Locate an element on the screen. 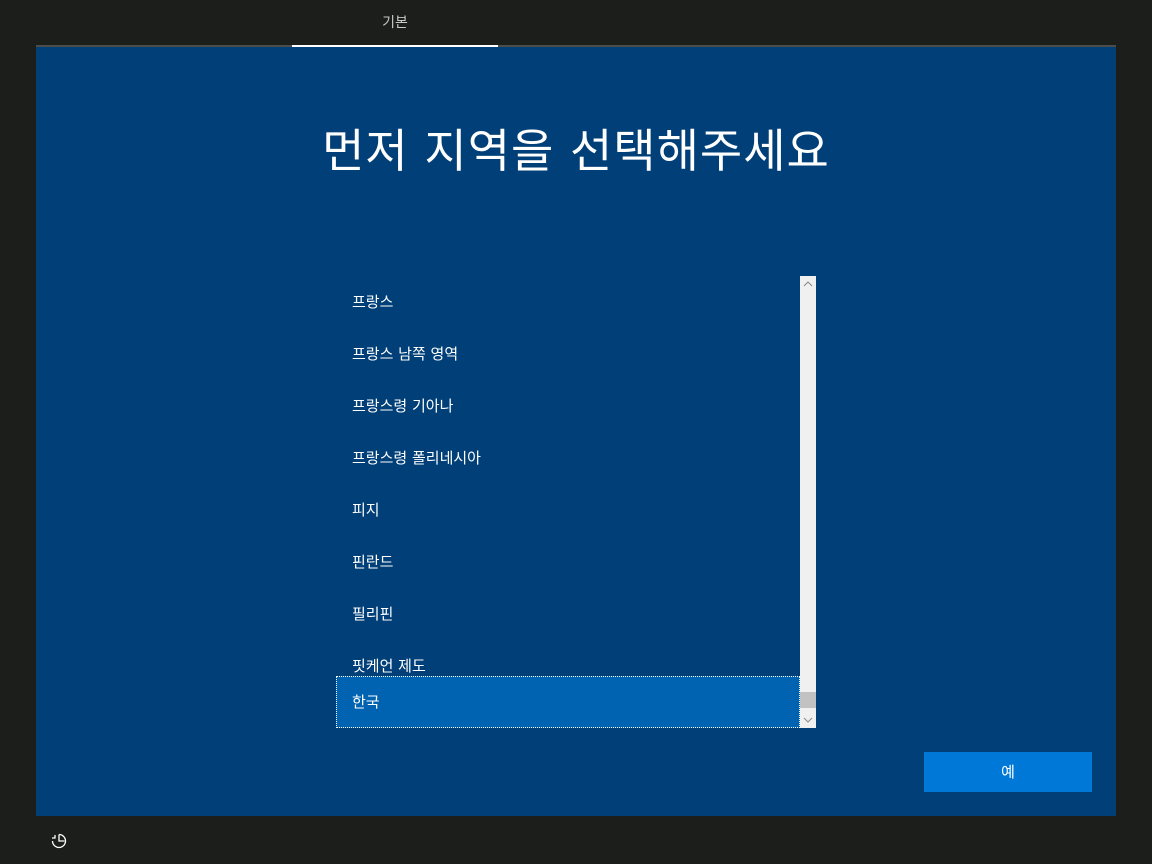 The width and height of the screenshot is (1152, 864). tab-basic: 기본 is located at coordinates (395, 23).